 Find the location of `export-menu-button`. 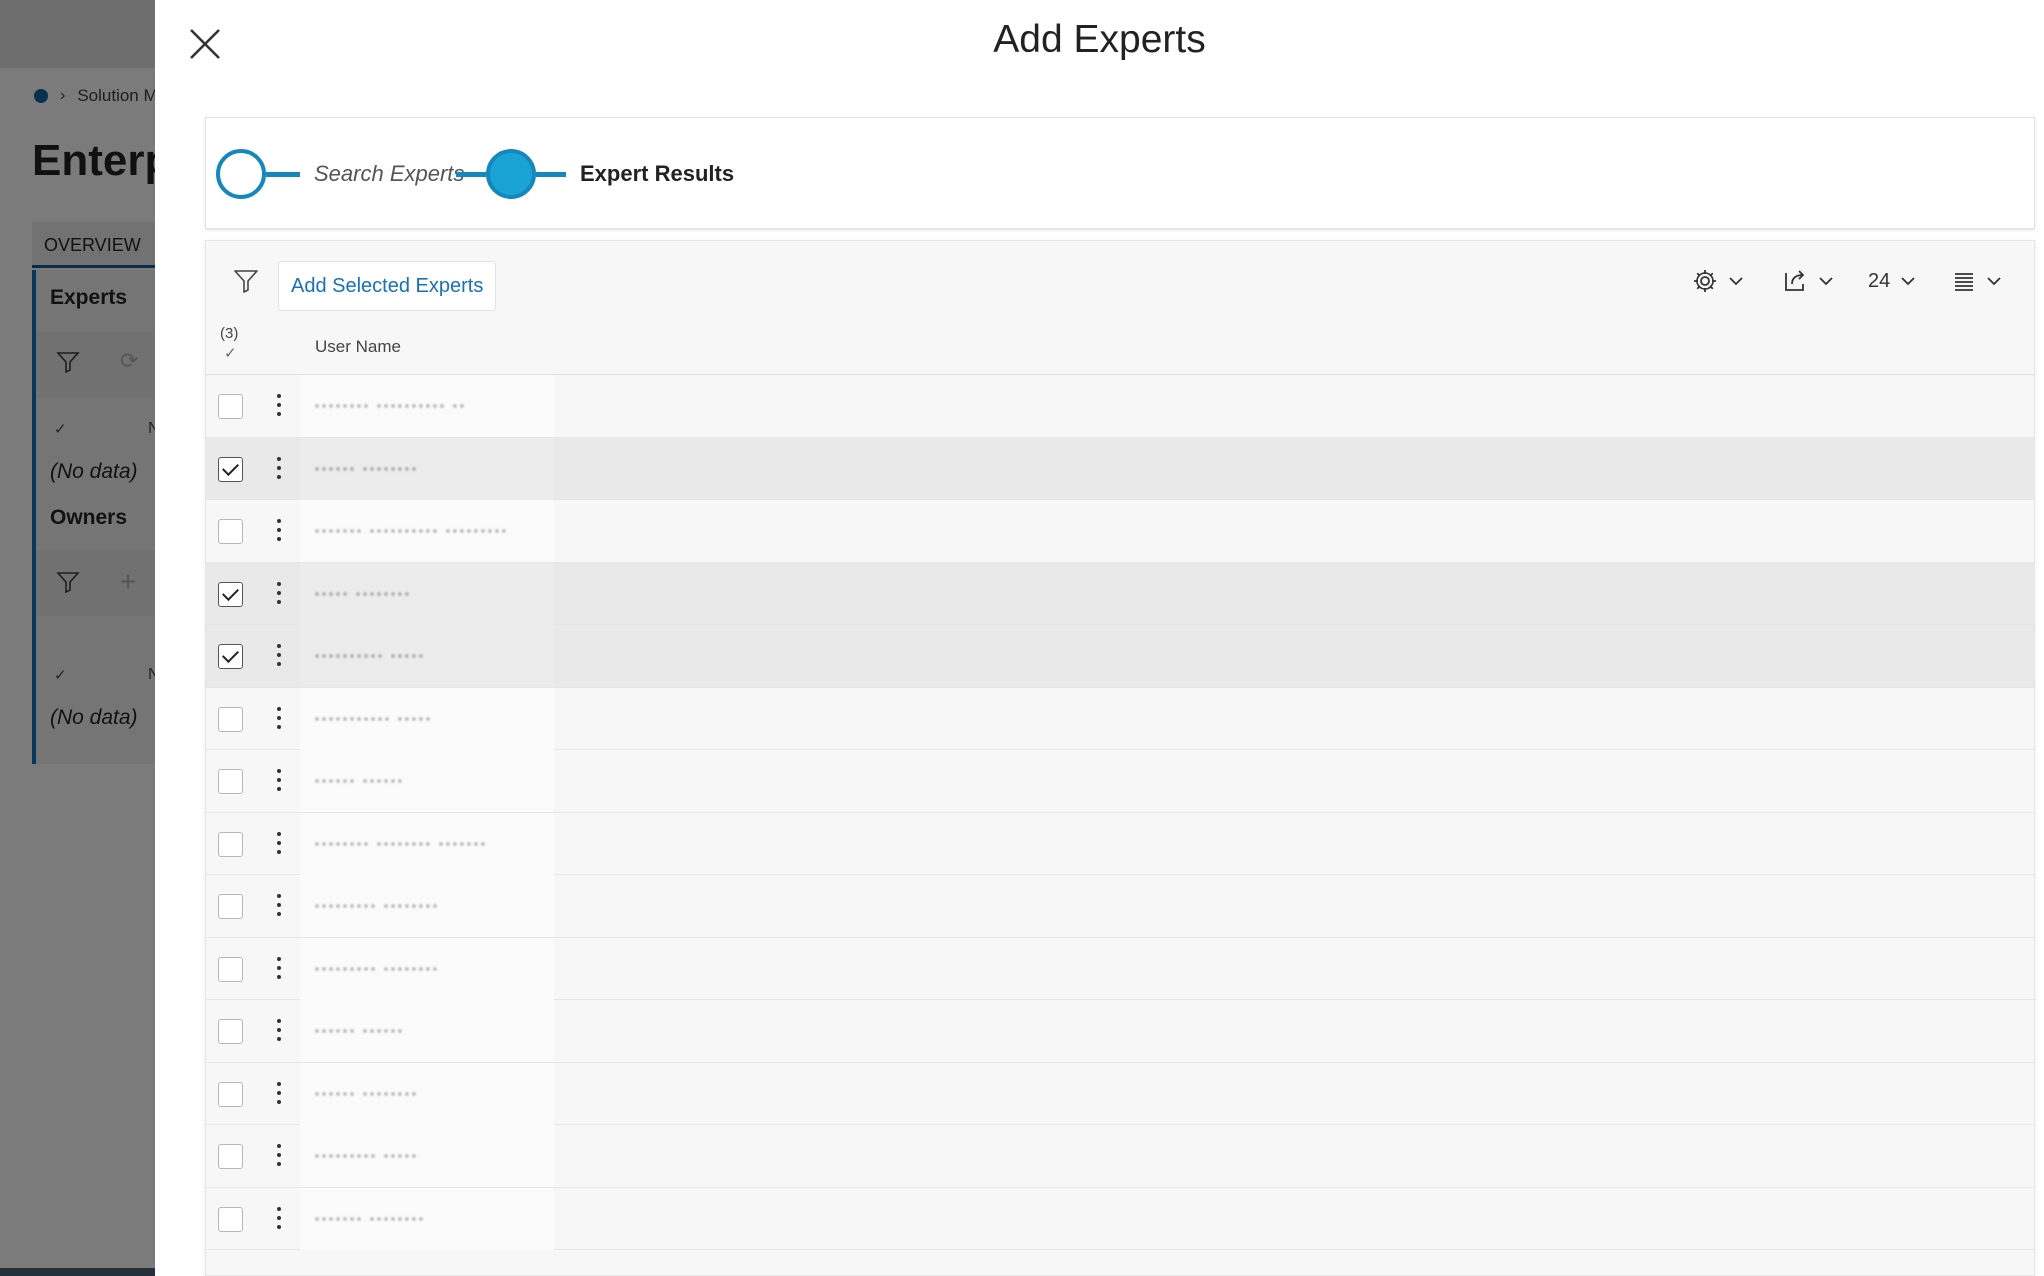

export-menu-button is located at coordinates (1808, 281).